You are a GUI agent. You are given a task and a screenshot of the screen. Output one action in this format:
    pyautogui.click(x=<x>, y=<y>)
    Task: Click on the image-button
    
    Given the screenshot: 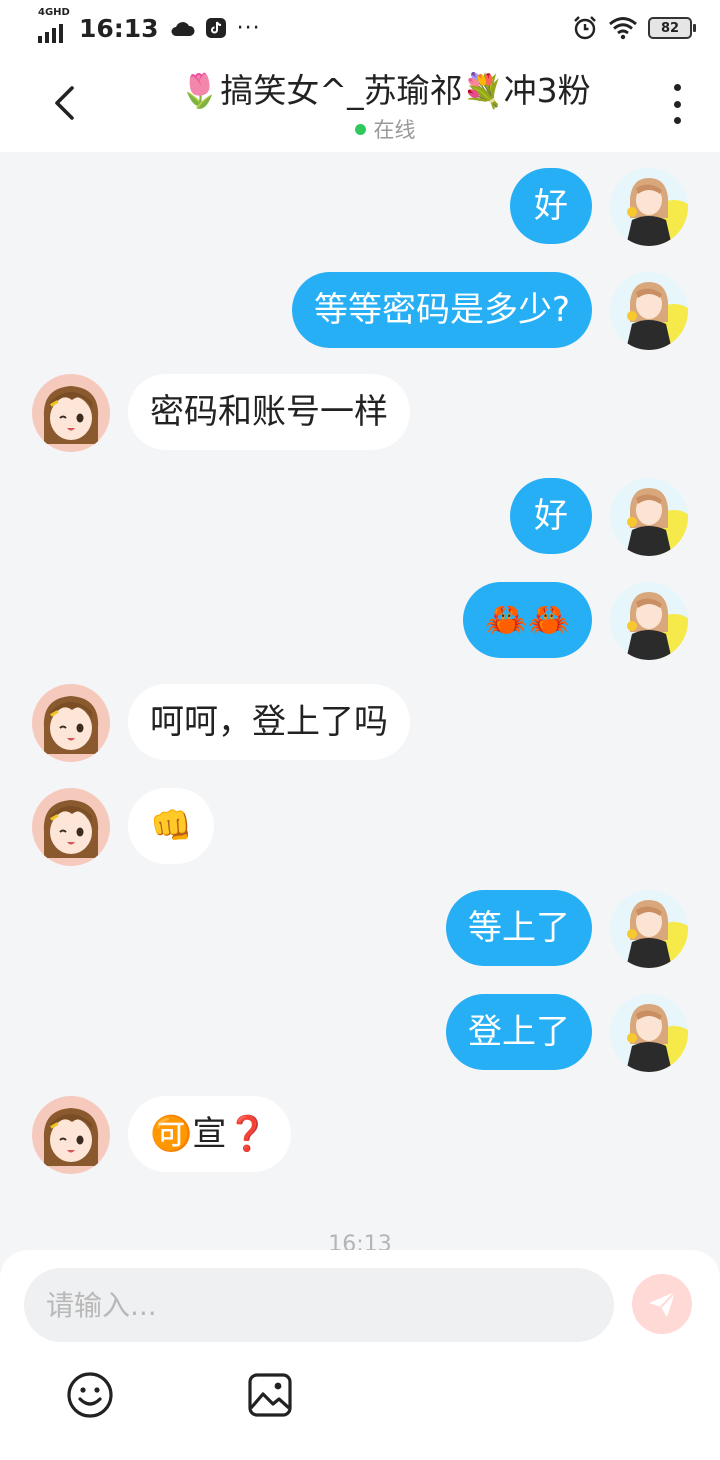 What is the action you would take?
    pyautogui.click(x=270, y=1395)
    